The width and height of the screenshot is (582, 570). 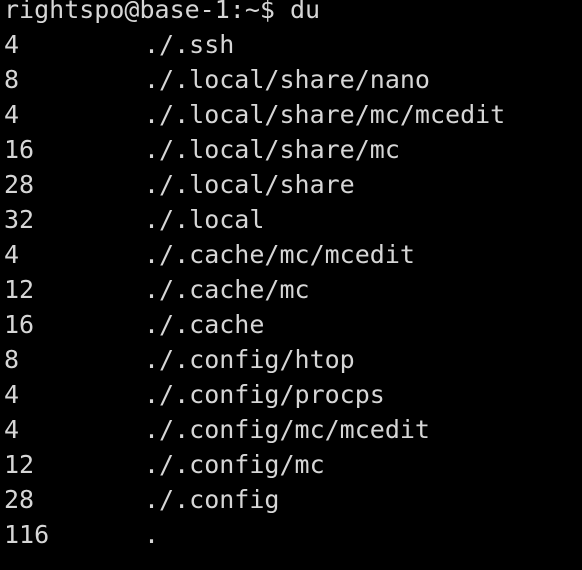 I want to click on du-path: ./.config/procps, so click(x=264, y=394).